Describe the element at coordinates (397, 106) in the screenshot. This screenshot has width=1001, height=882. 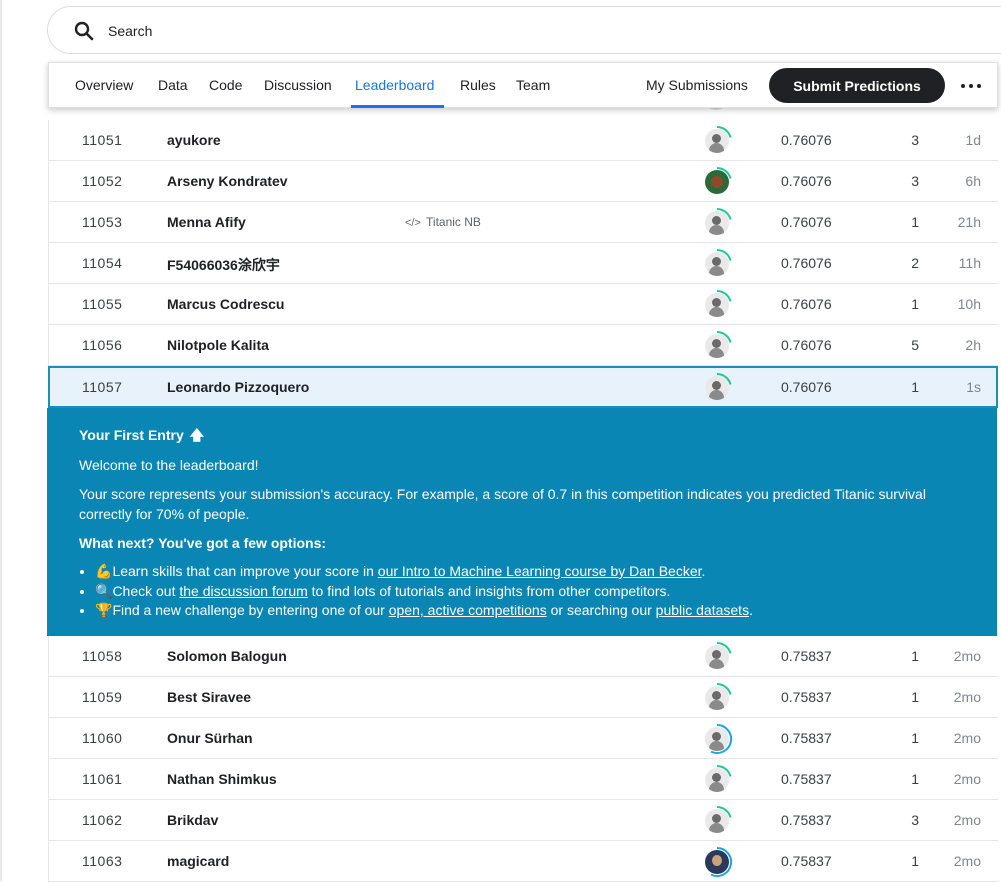
I see `active-tab-indicator` at that location.